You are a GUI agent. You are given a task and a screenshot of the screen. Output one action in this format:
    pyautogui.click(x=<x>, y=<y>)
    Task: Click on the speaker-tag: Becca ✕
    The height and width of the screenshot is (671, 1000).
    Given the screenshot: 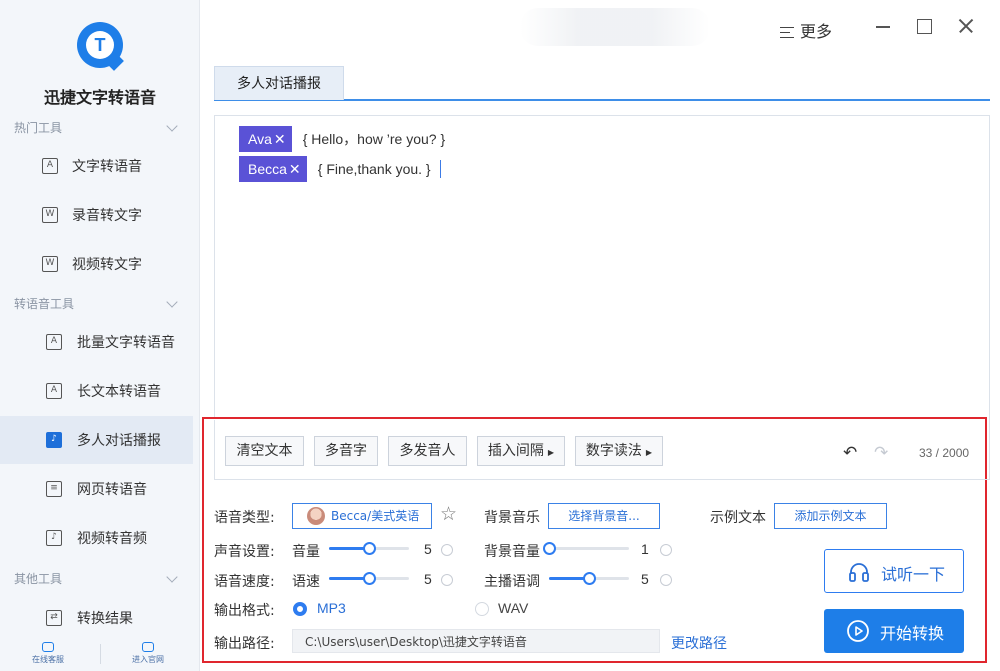 What is the action you would take?
    pyautogui.click(x=273, y=169)
    